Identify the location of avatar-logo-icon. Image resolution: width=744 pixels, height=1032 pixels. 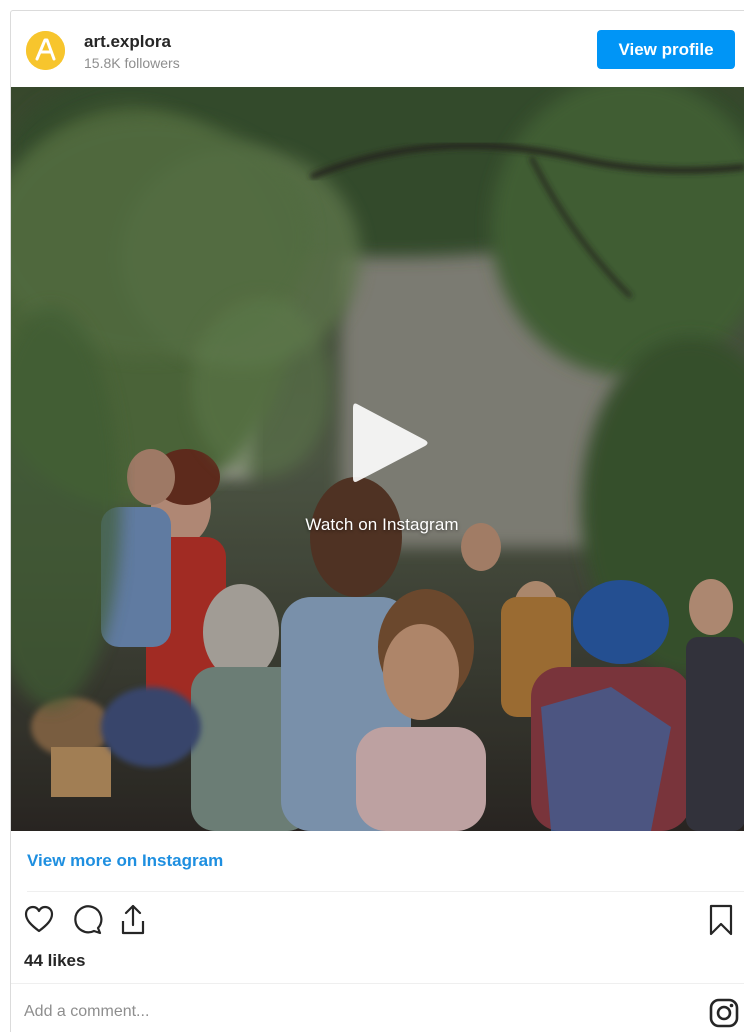
(45, 50).